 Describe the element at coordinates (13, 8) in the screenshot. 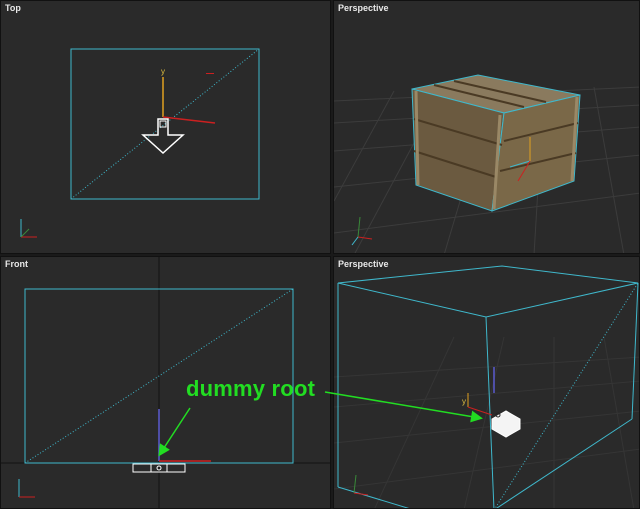

I see `viewport-label-top: Top` at that location.